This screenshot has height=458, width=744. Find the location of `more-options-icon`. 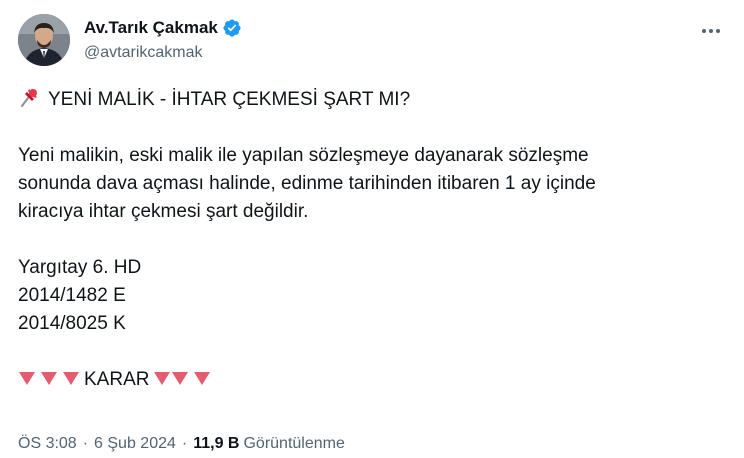

more-options-icon is located at coordinates (711, 31).